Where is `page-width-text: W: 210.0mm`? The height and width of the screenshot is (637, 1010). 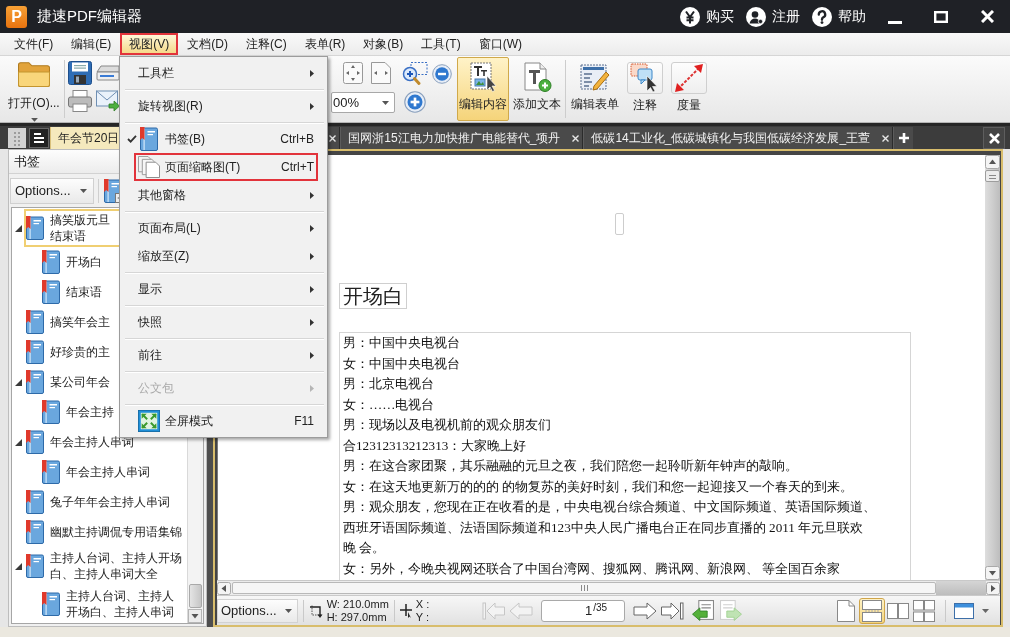
page-width-text: W: 210.0mm is located at coordinates (357, 604).